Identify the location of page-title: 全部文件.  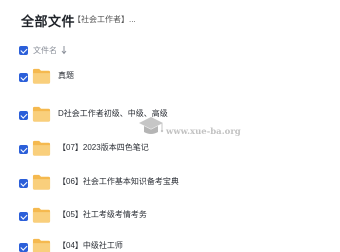
(48, 21).